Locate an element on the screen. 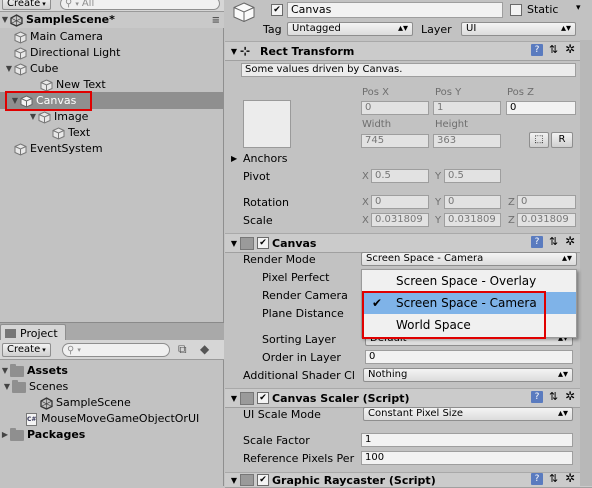  scale-z-field: 0.031809 is located at coordinates (546, 220).